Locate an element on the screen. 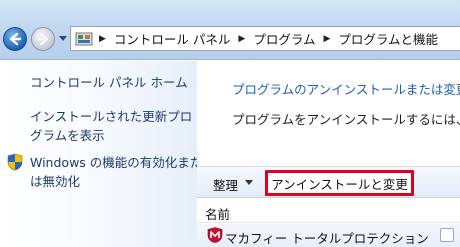 This screenshot has height=247, width=460. program-name: マカフィー トータルプロテクション is located at coordinates (327, 238).